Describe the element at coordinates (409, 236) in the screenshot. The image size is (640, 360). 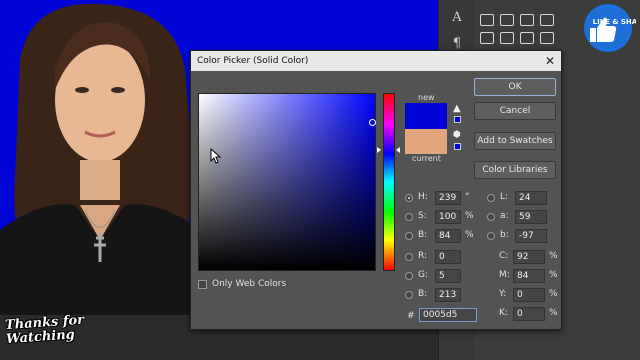
I see `brightness-radio` at that location.